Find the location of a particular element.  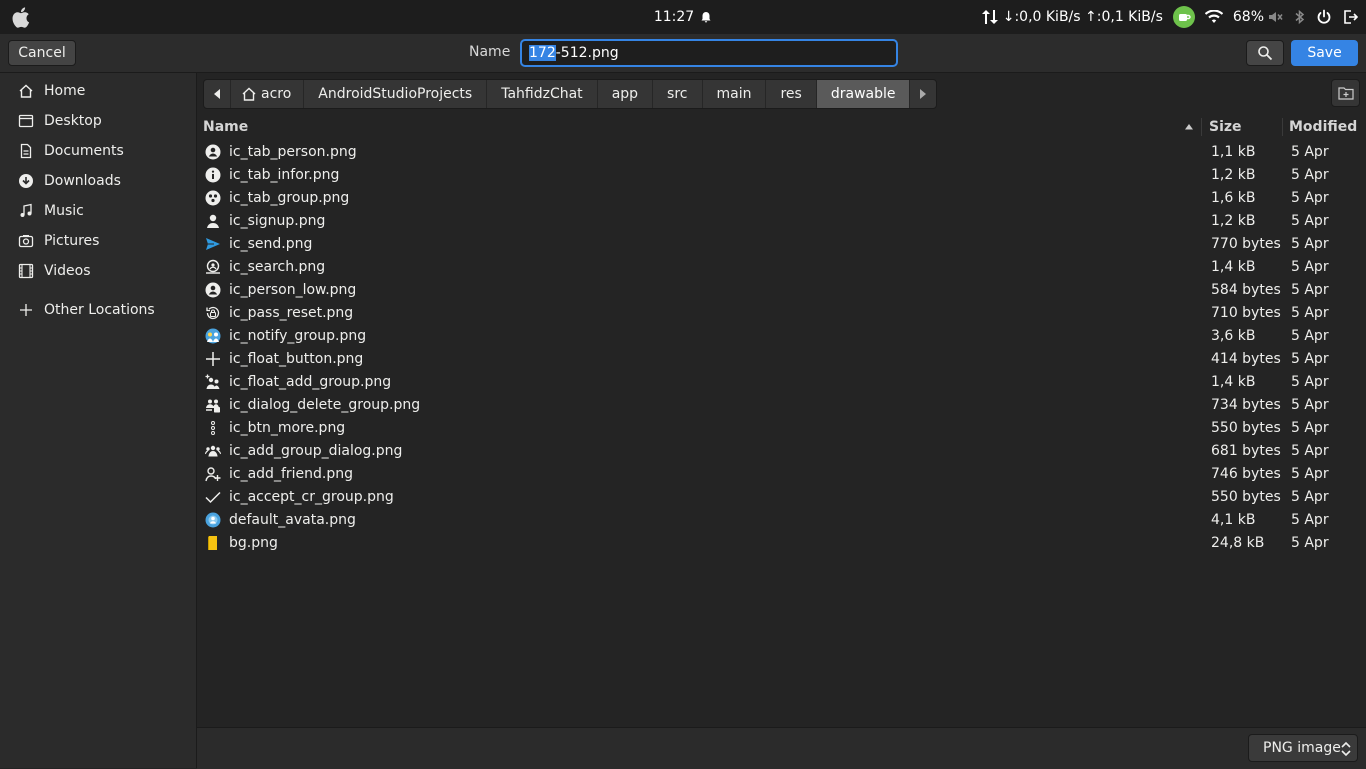

path-crumb-src: src is located at coordinates (678, 94).